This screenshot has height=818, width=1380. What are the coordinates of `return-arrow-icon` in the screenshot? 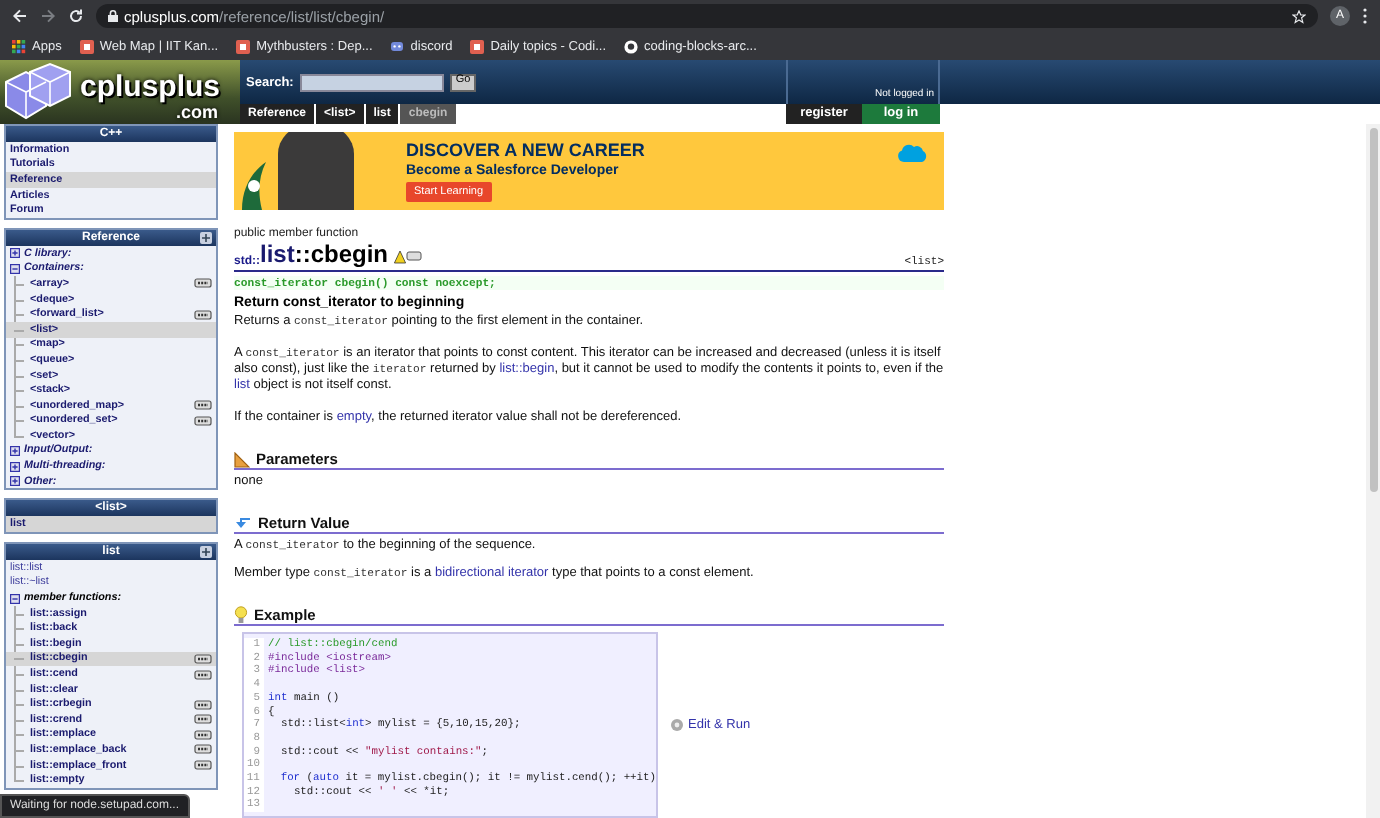 It's located at (243, 523).